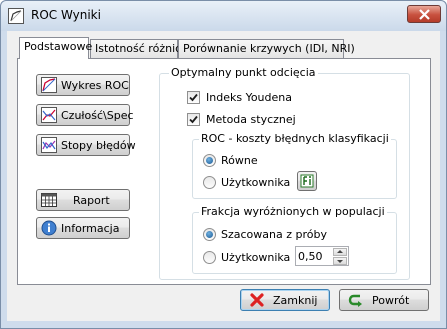 The width and height of the screenshot is (447, 329). Describe the element at coordinates (49, 115) in the screenshot. I see `sensitivity-chart-icon` at that location.